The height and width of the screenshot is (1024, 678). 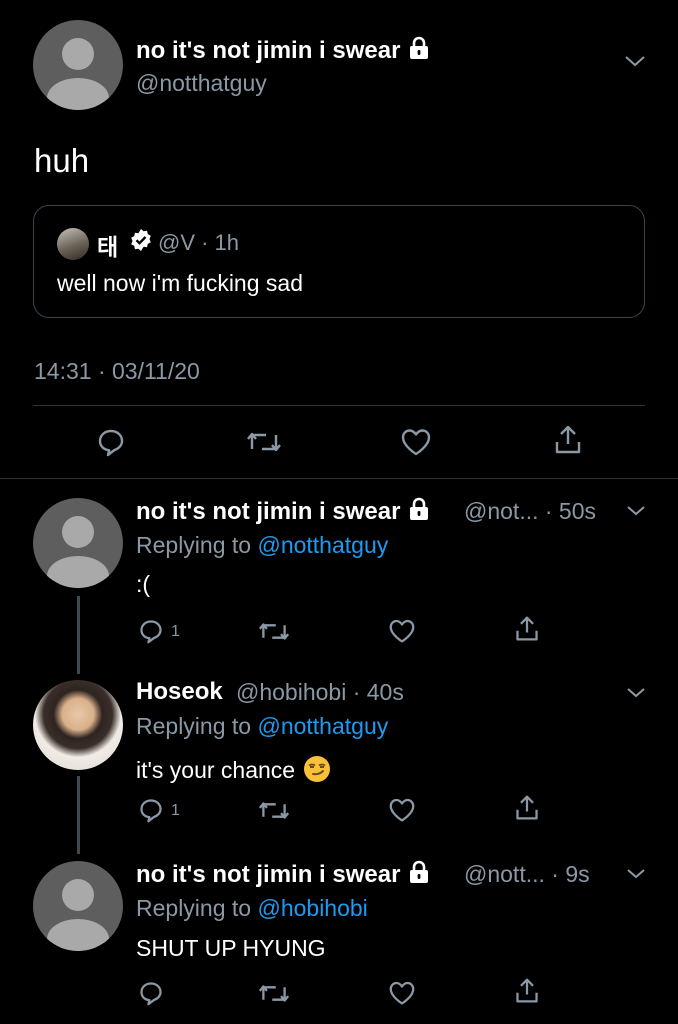 I want to click on quoted-handle-time: @V · 1h, so click(x=199, y=242).